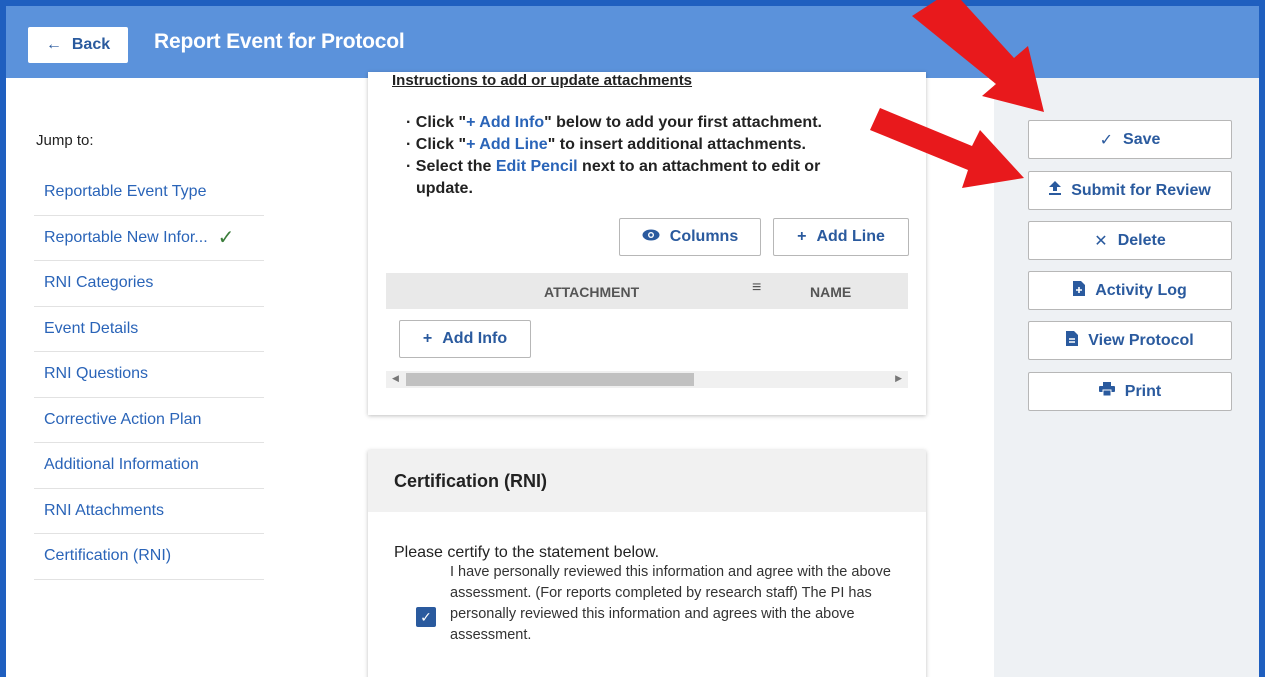  I want to click on page-title: Report Event for Protocol, so click(279, 41).